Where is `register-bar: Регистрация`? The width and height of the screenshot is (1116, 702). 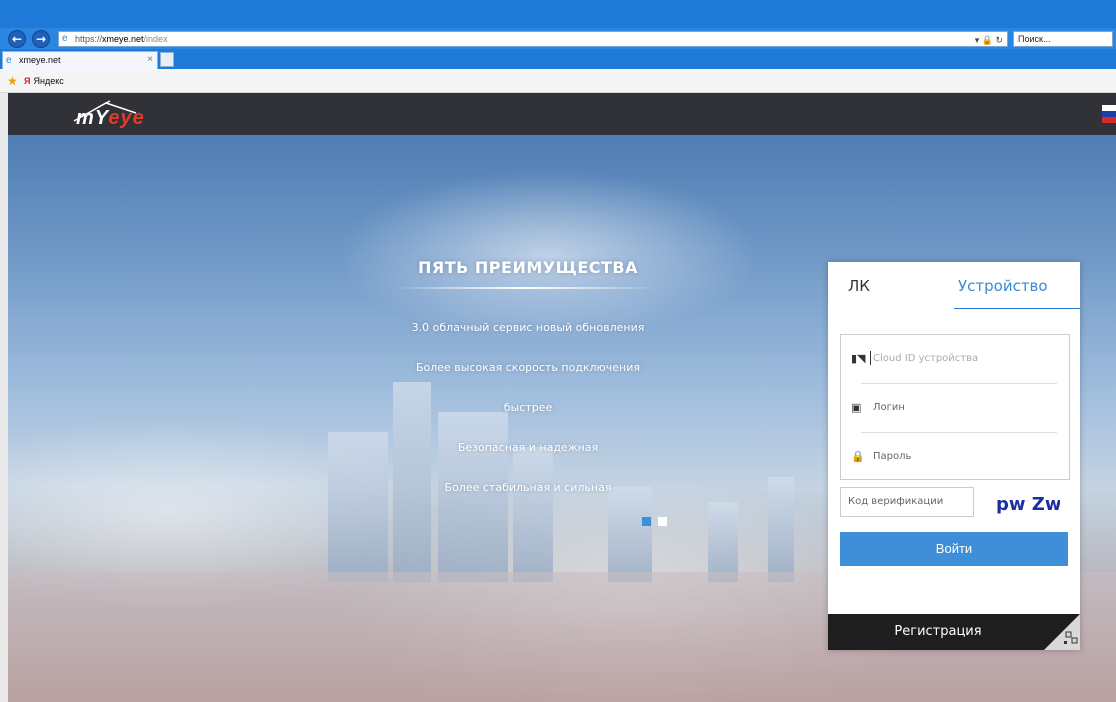 register-bar: Регистрация is located at coordinates (954, 632).